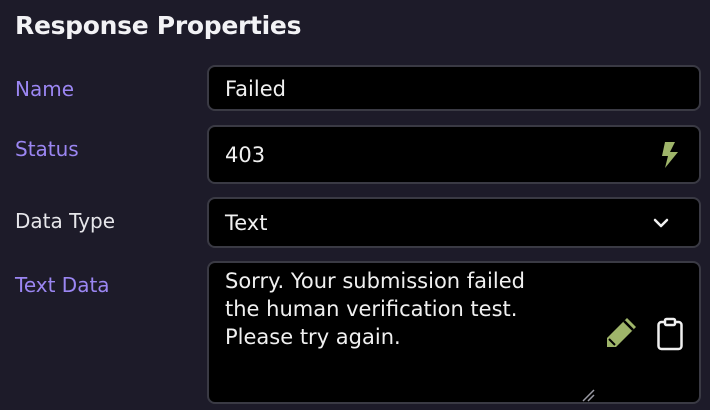 The height and width of the screenshot is (410, 710). I want to click on text-data-label: Text Data, so click(62, 285).